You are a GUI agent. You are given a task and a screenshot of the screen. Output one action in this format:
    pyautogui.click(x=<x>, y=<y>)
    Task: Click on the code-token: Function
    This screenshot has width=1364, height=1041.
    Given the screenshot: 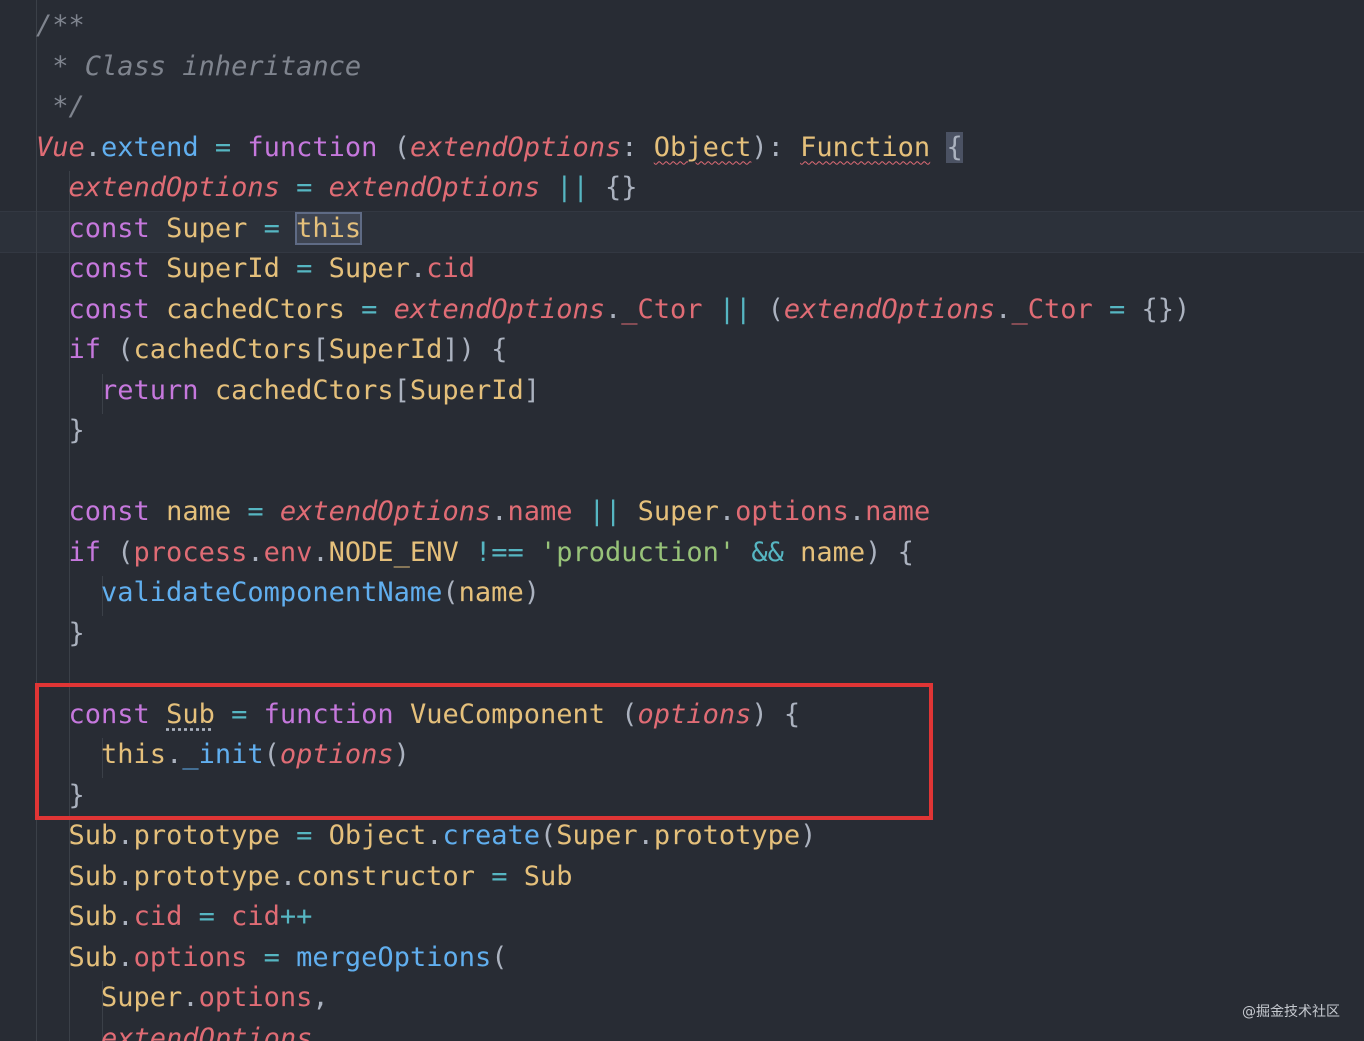 What is the action you would take?
    pyautogui.click(x=865, y=147)
    